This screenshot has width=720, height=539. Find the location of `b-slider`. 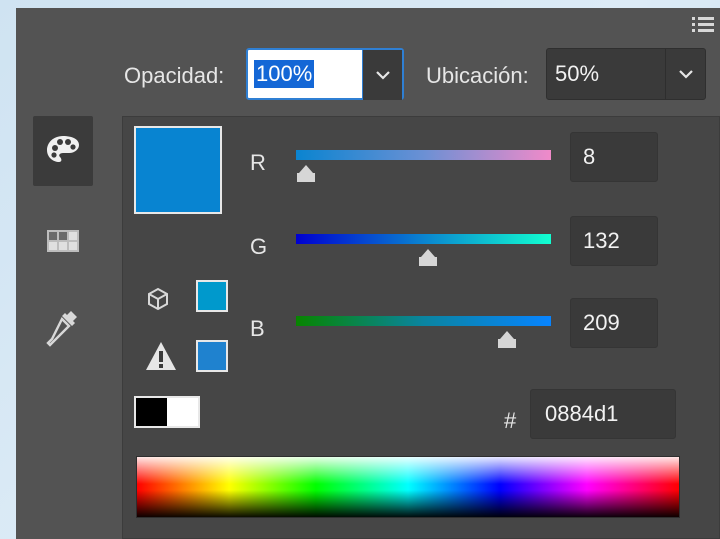

b-slider is located at coordinates (423, 321).